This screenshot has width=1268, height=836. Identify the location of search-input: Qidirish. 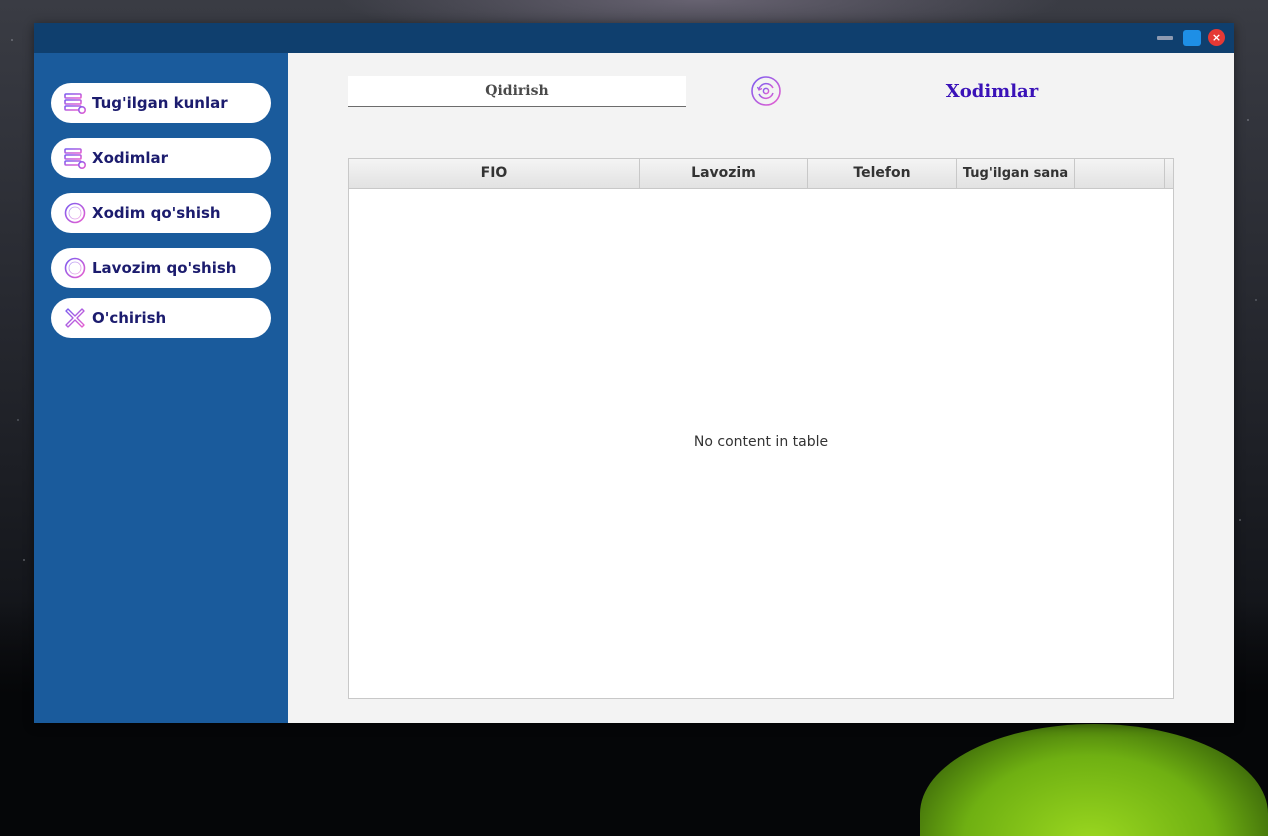
(517, 91).